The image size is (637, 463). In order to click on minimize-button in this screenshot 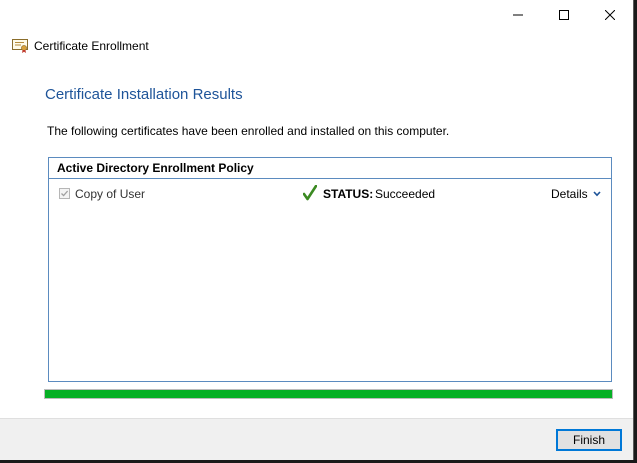, I will do `click(518, 15)`.